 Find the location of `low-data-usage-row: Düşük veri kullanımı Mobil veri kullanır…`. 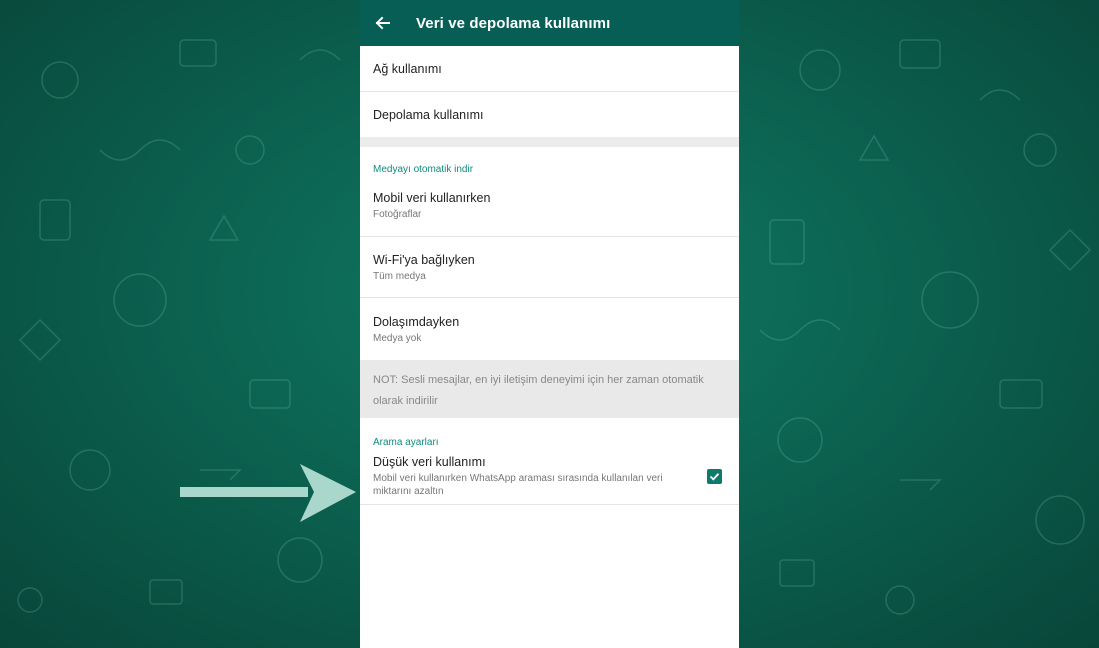

low-data-usage-row: Düşük veri kullanımı Mobil veri kullanır… is located at coordinates (549, 476).